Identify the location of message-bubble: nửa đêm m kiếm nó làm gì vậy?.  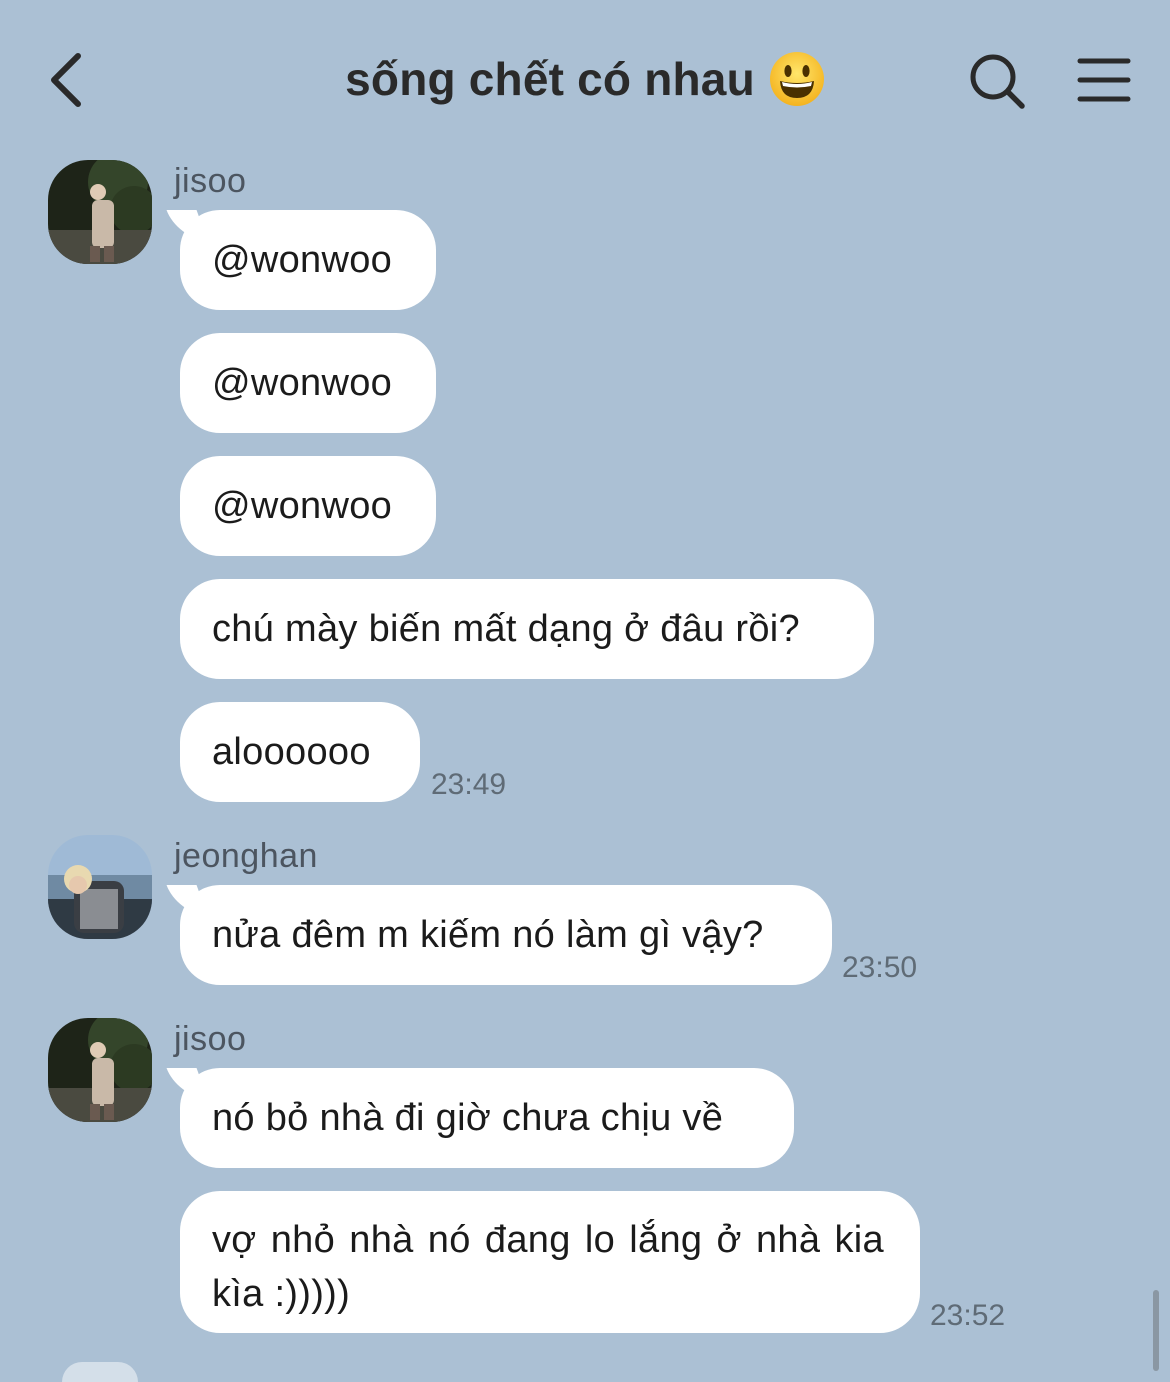
(506, 935).